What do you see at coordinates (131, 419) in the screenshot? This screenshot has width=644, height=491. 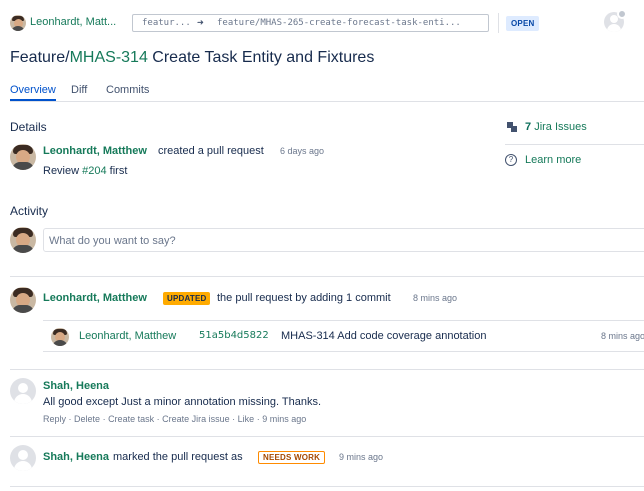 I see `create-task-link: Create task` at bounding box center [131, 419].